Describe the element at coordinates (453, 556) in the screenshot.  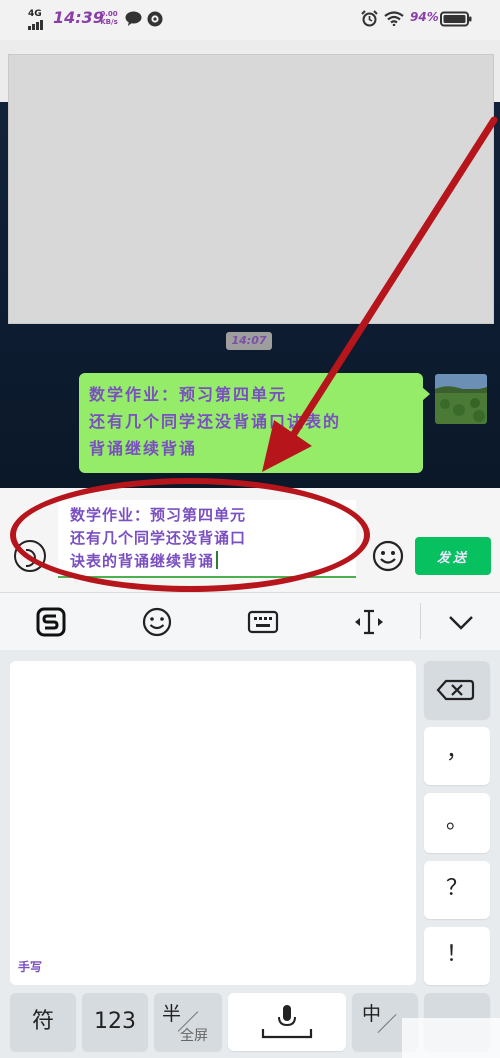
I see `send-button: 发送` at that location.